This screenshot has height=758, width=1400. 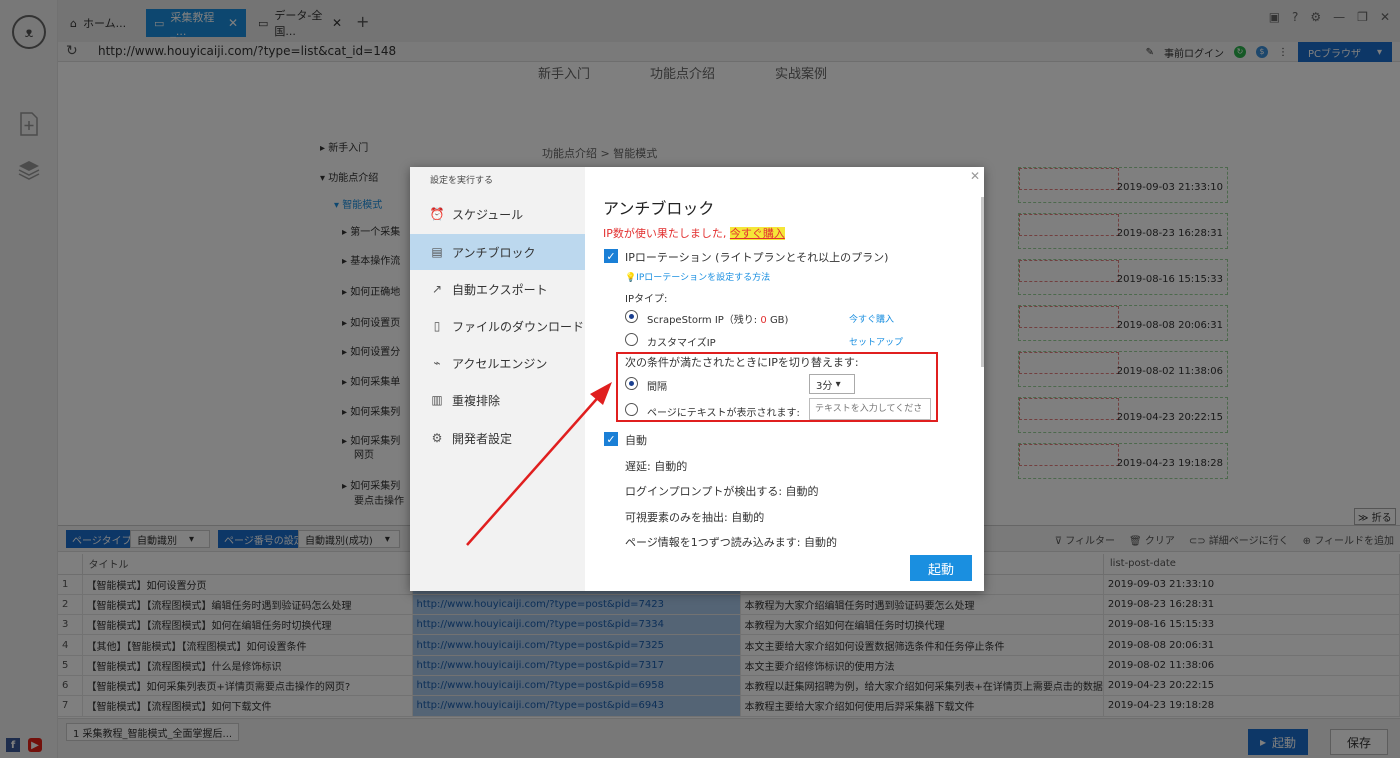 I want to click on nav-dedup: ▥ 重複排除, so click(x=497, y=400).